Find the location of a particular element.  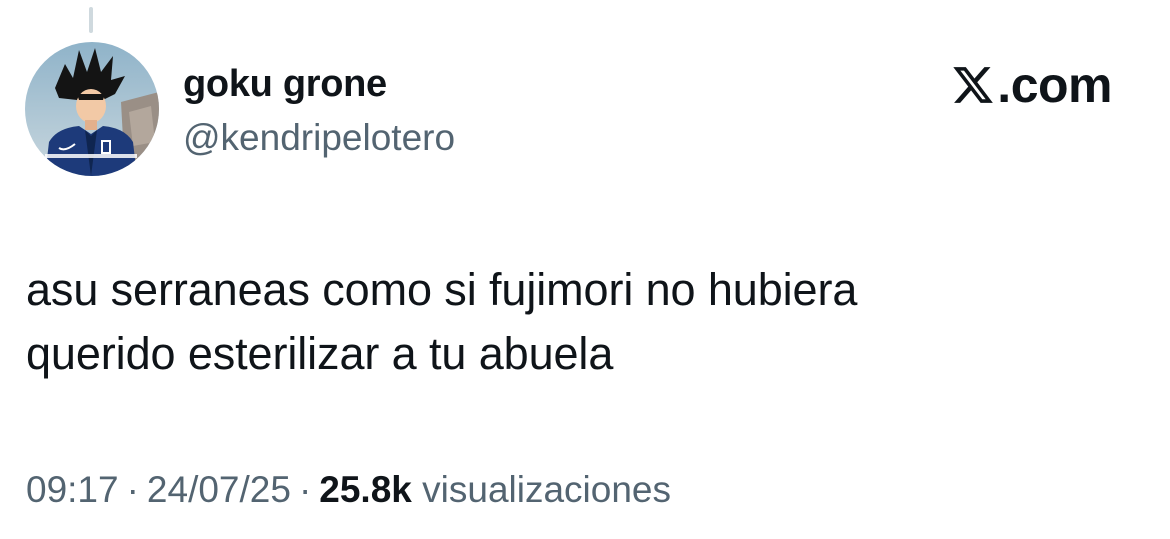

tweet-text-line: querido esterilizar a tu abuela is located at coordinates (320, 353).